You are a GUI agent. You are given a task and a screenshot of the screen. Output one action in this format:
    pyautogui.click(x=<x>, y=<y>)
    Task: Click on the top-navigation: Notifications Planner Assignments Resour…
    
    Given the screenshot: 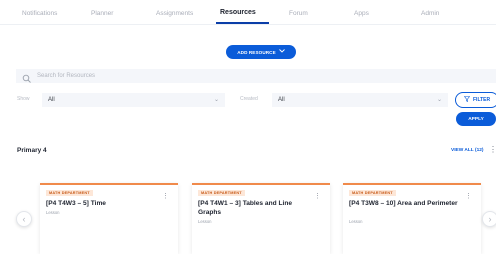 What is the action you would take?
    pyautogui.click(x=248, y=14)
    